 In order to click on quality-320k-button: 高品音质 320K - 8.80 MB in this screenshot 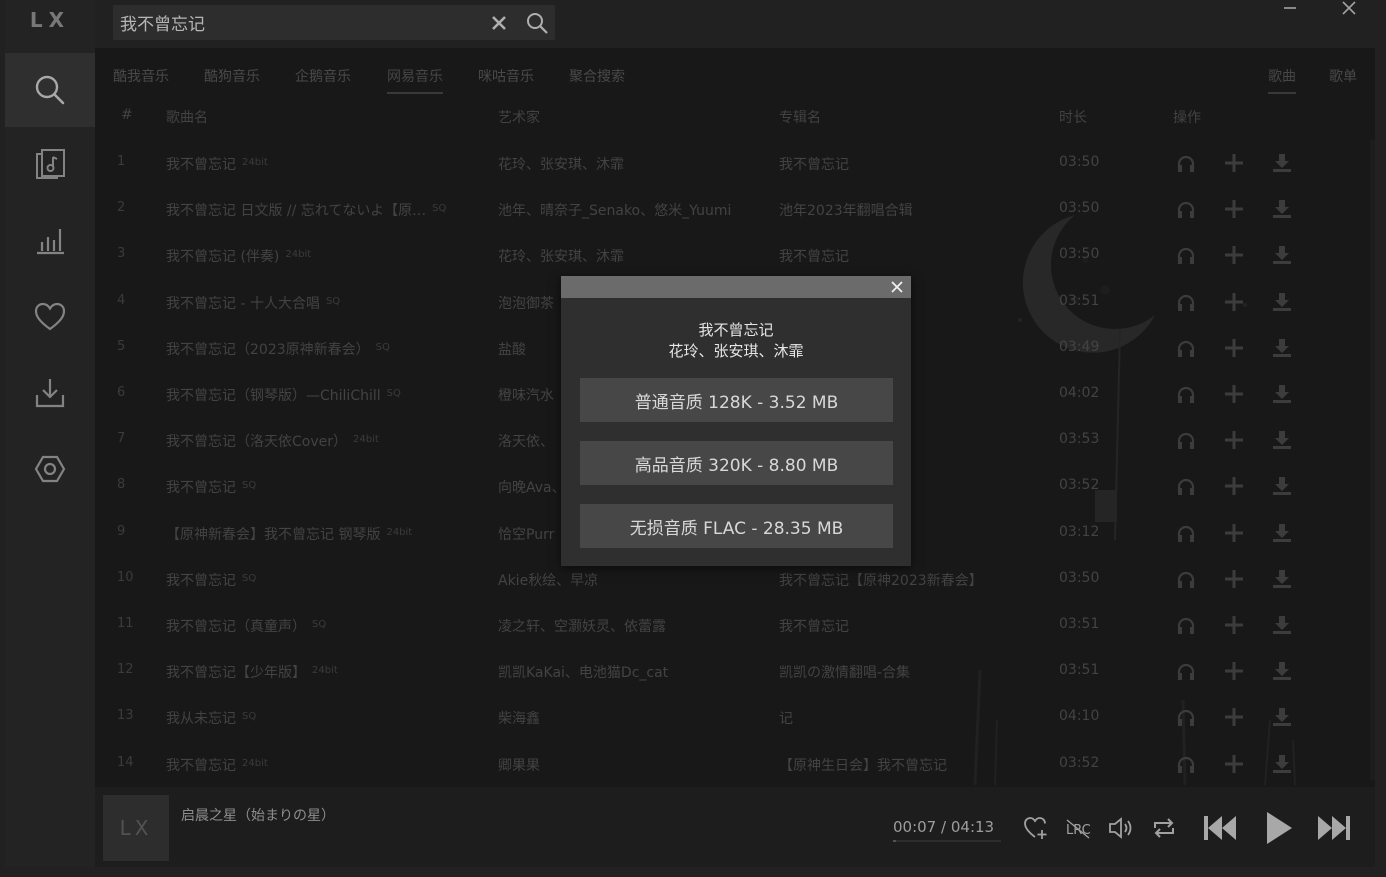, I will do `click(736, 463)`.